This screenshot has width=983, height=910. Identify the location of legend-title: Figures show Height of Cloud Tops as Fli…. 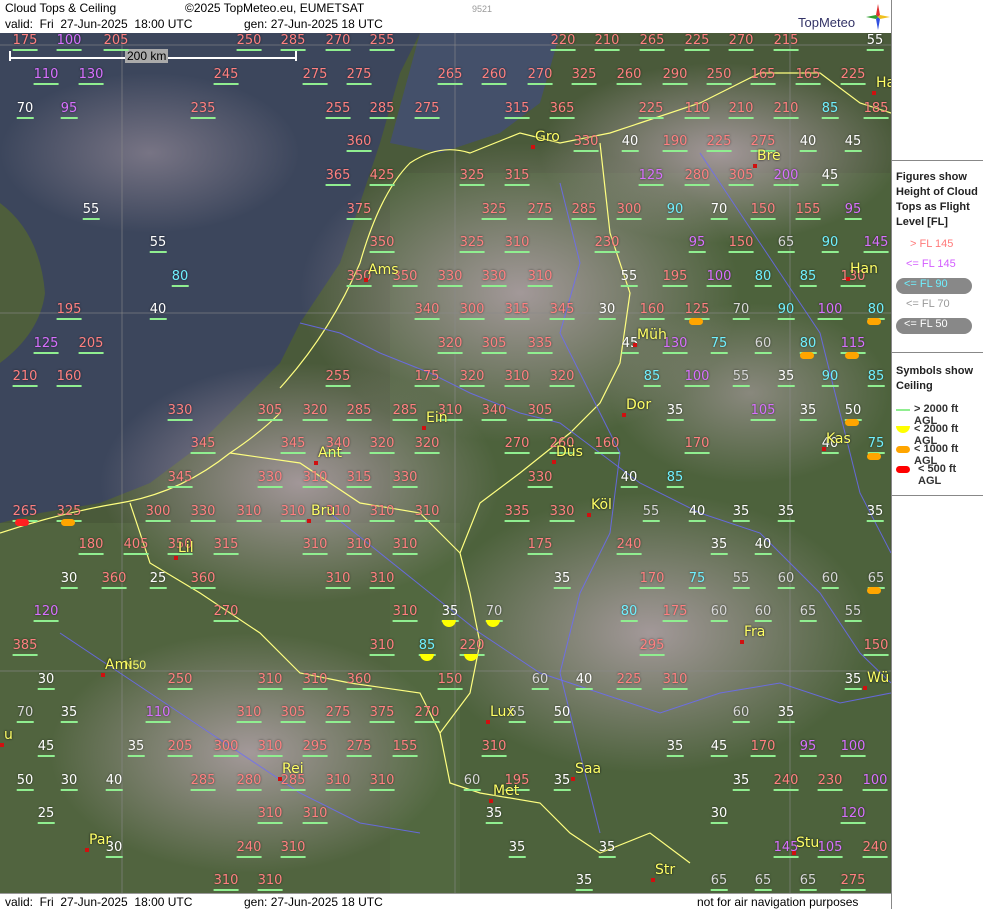
(937, 199).